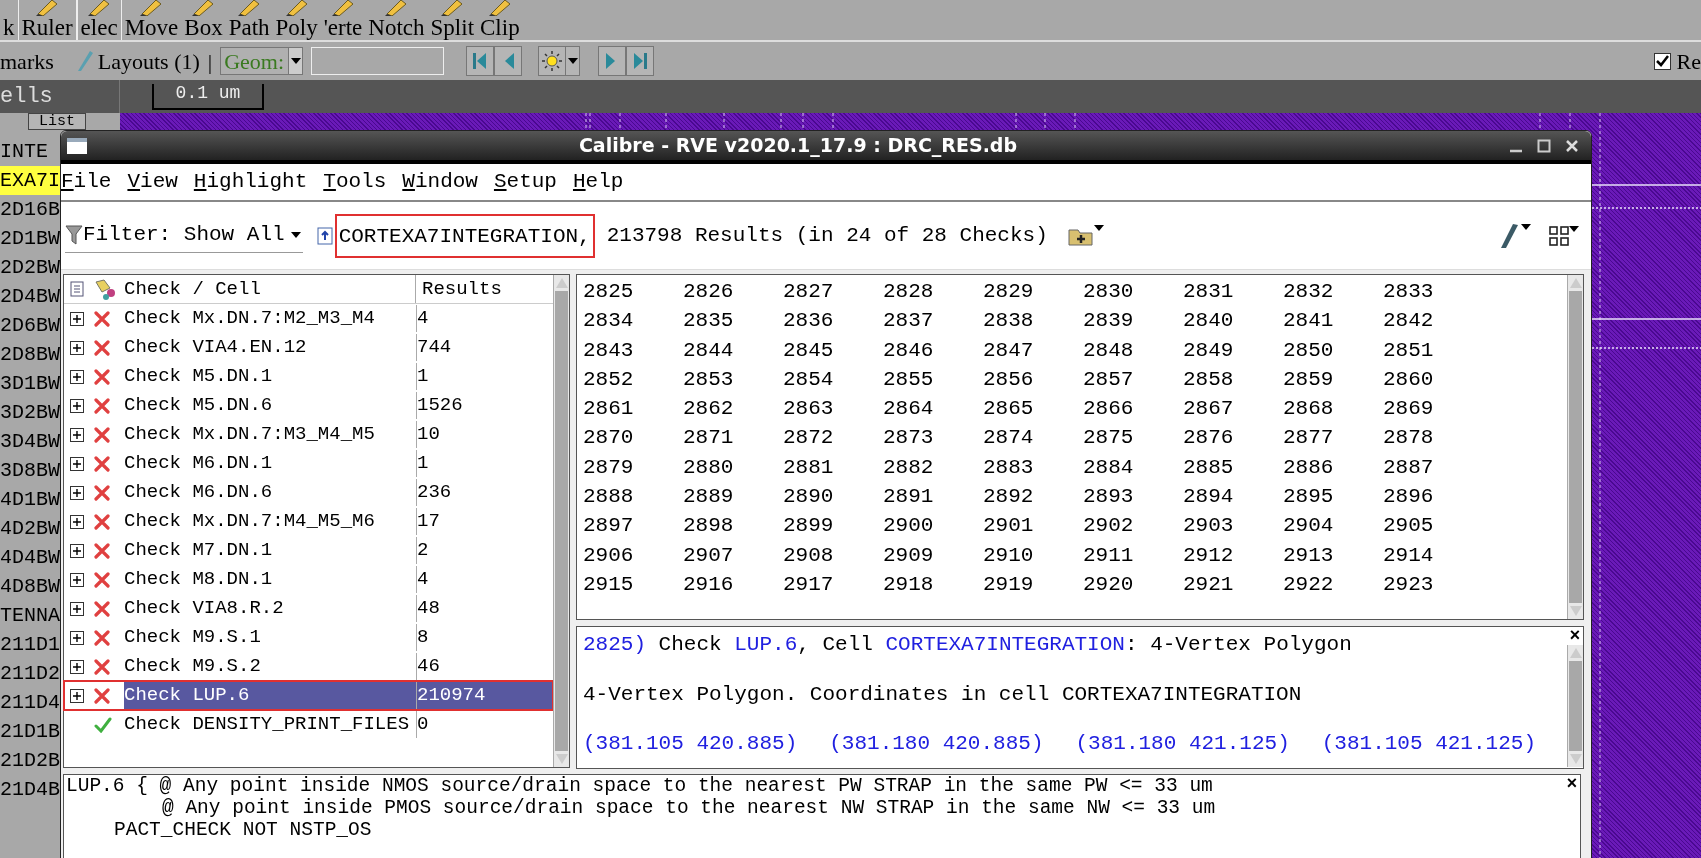 The image size is (1701, 858). What do you see at coordinates (1233, 526) in the screenshot?
I see `result-number: 2903` at bounding box center [1233, 526].